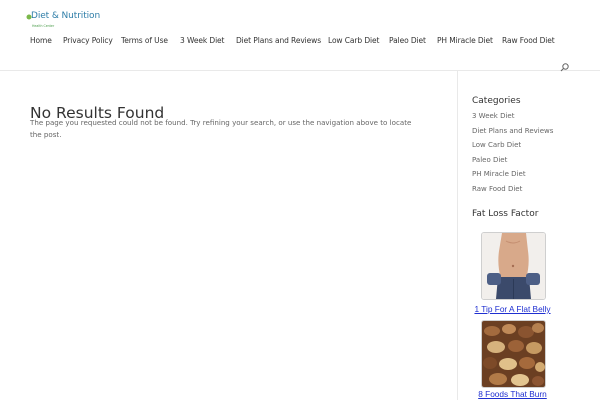 This screenshot has height=400, width=600. What do you see at coordinates (465, 40) in the screenshot?
I see `nav-item-ph-miracle-diet: PH Miracle Diet` at bounding box center [465, 40].